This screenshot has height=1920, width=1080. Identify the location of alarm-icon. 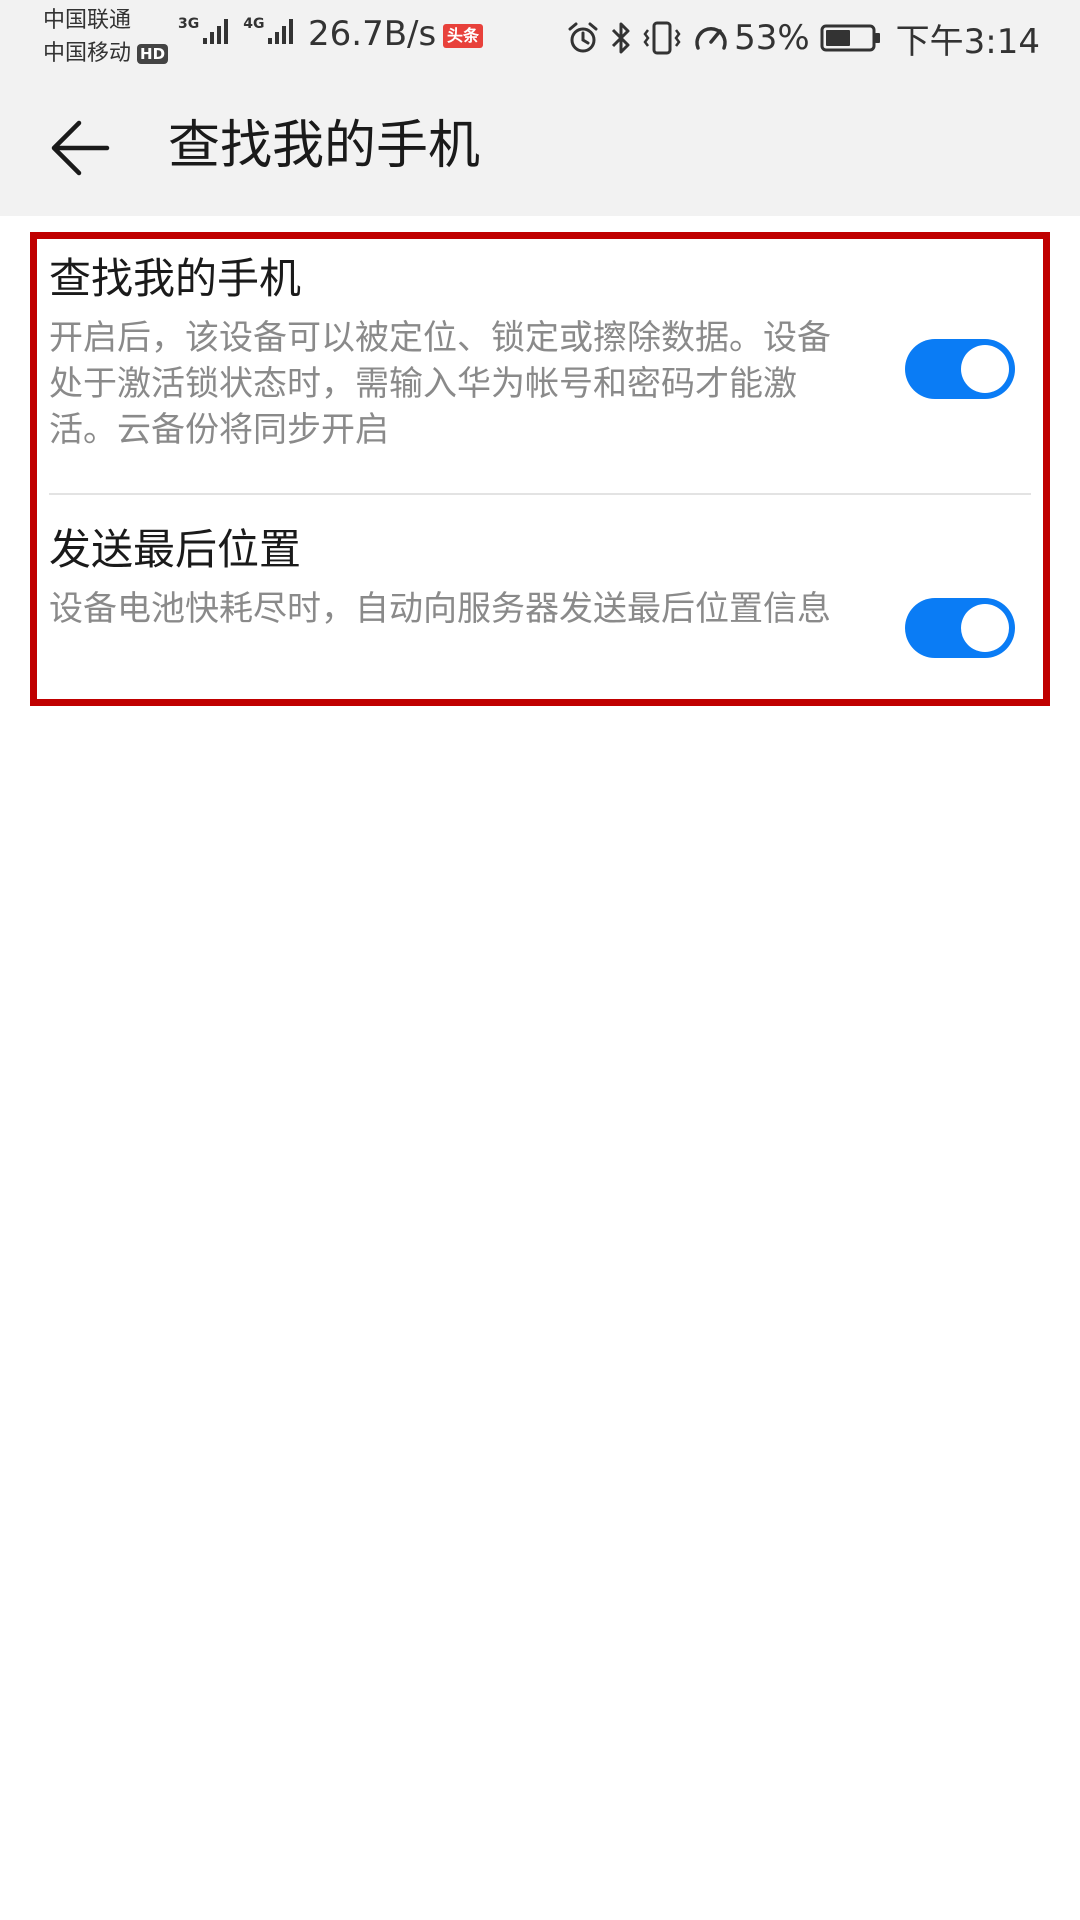
(583, 38).